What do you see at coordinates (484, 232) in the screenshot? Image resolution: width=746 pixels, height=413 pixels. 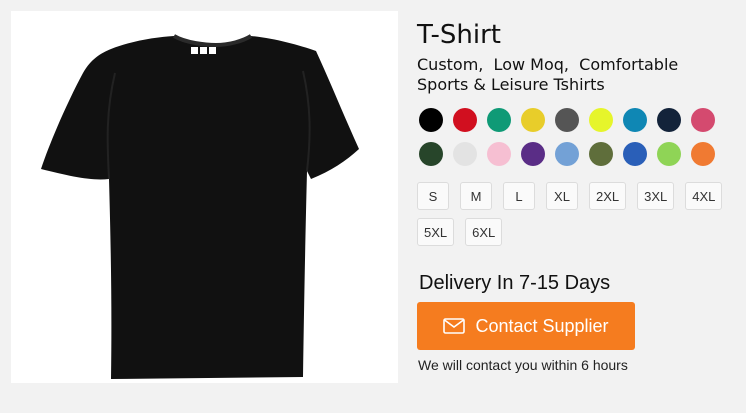 I see `size-option-6xl: 6XL` at bounding box center [484, 232].